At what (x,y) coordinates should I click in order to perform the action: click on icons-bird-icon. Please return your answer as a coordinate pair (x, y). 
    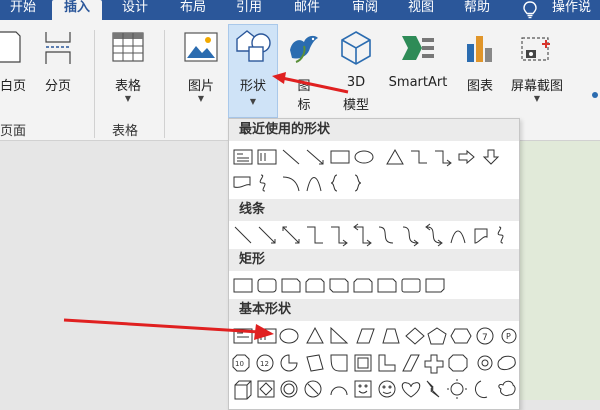
    Looking at the image, I should click on (304, 49).